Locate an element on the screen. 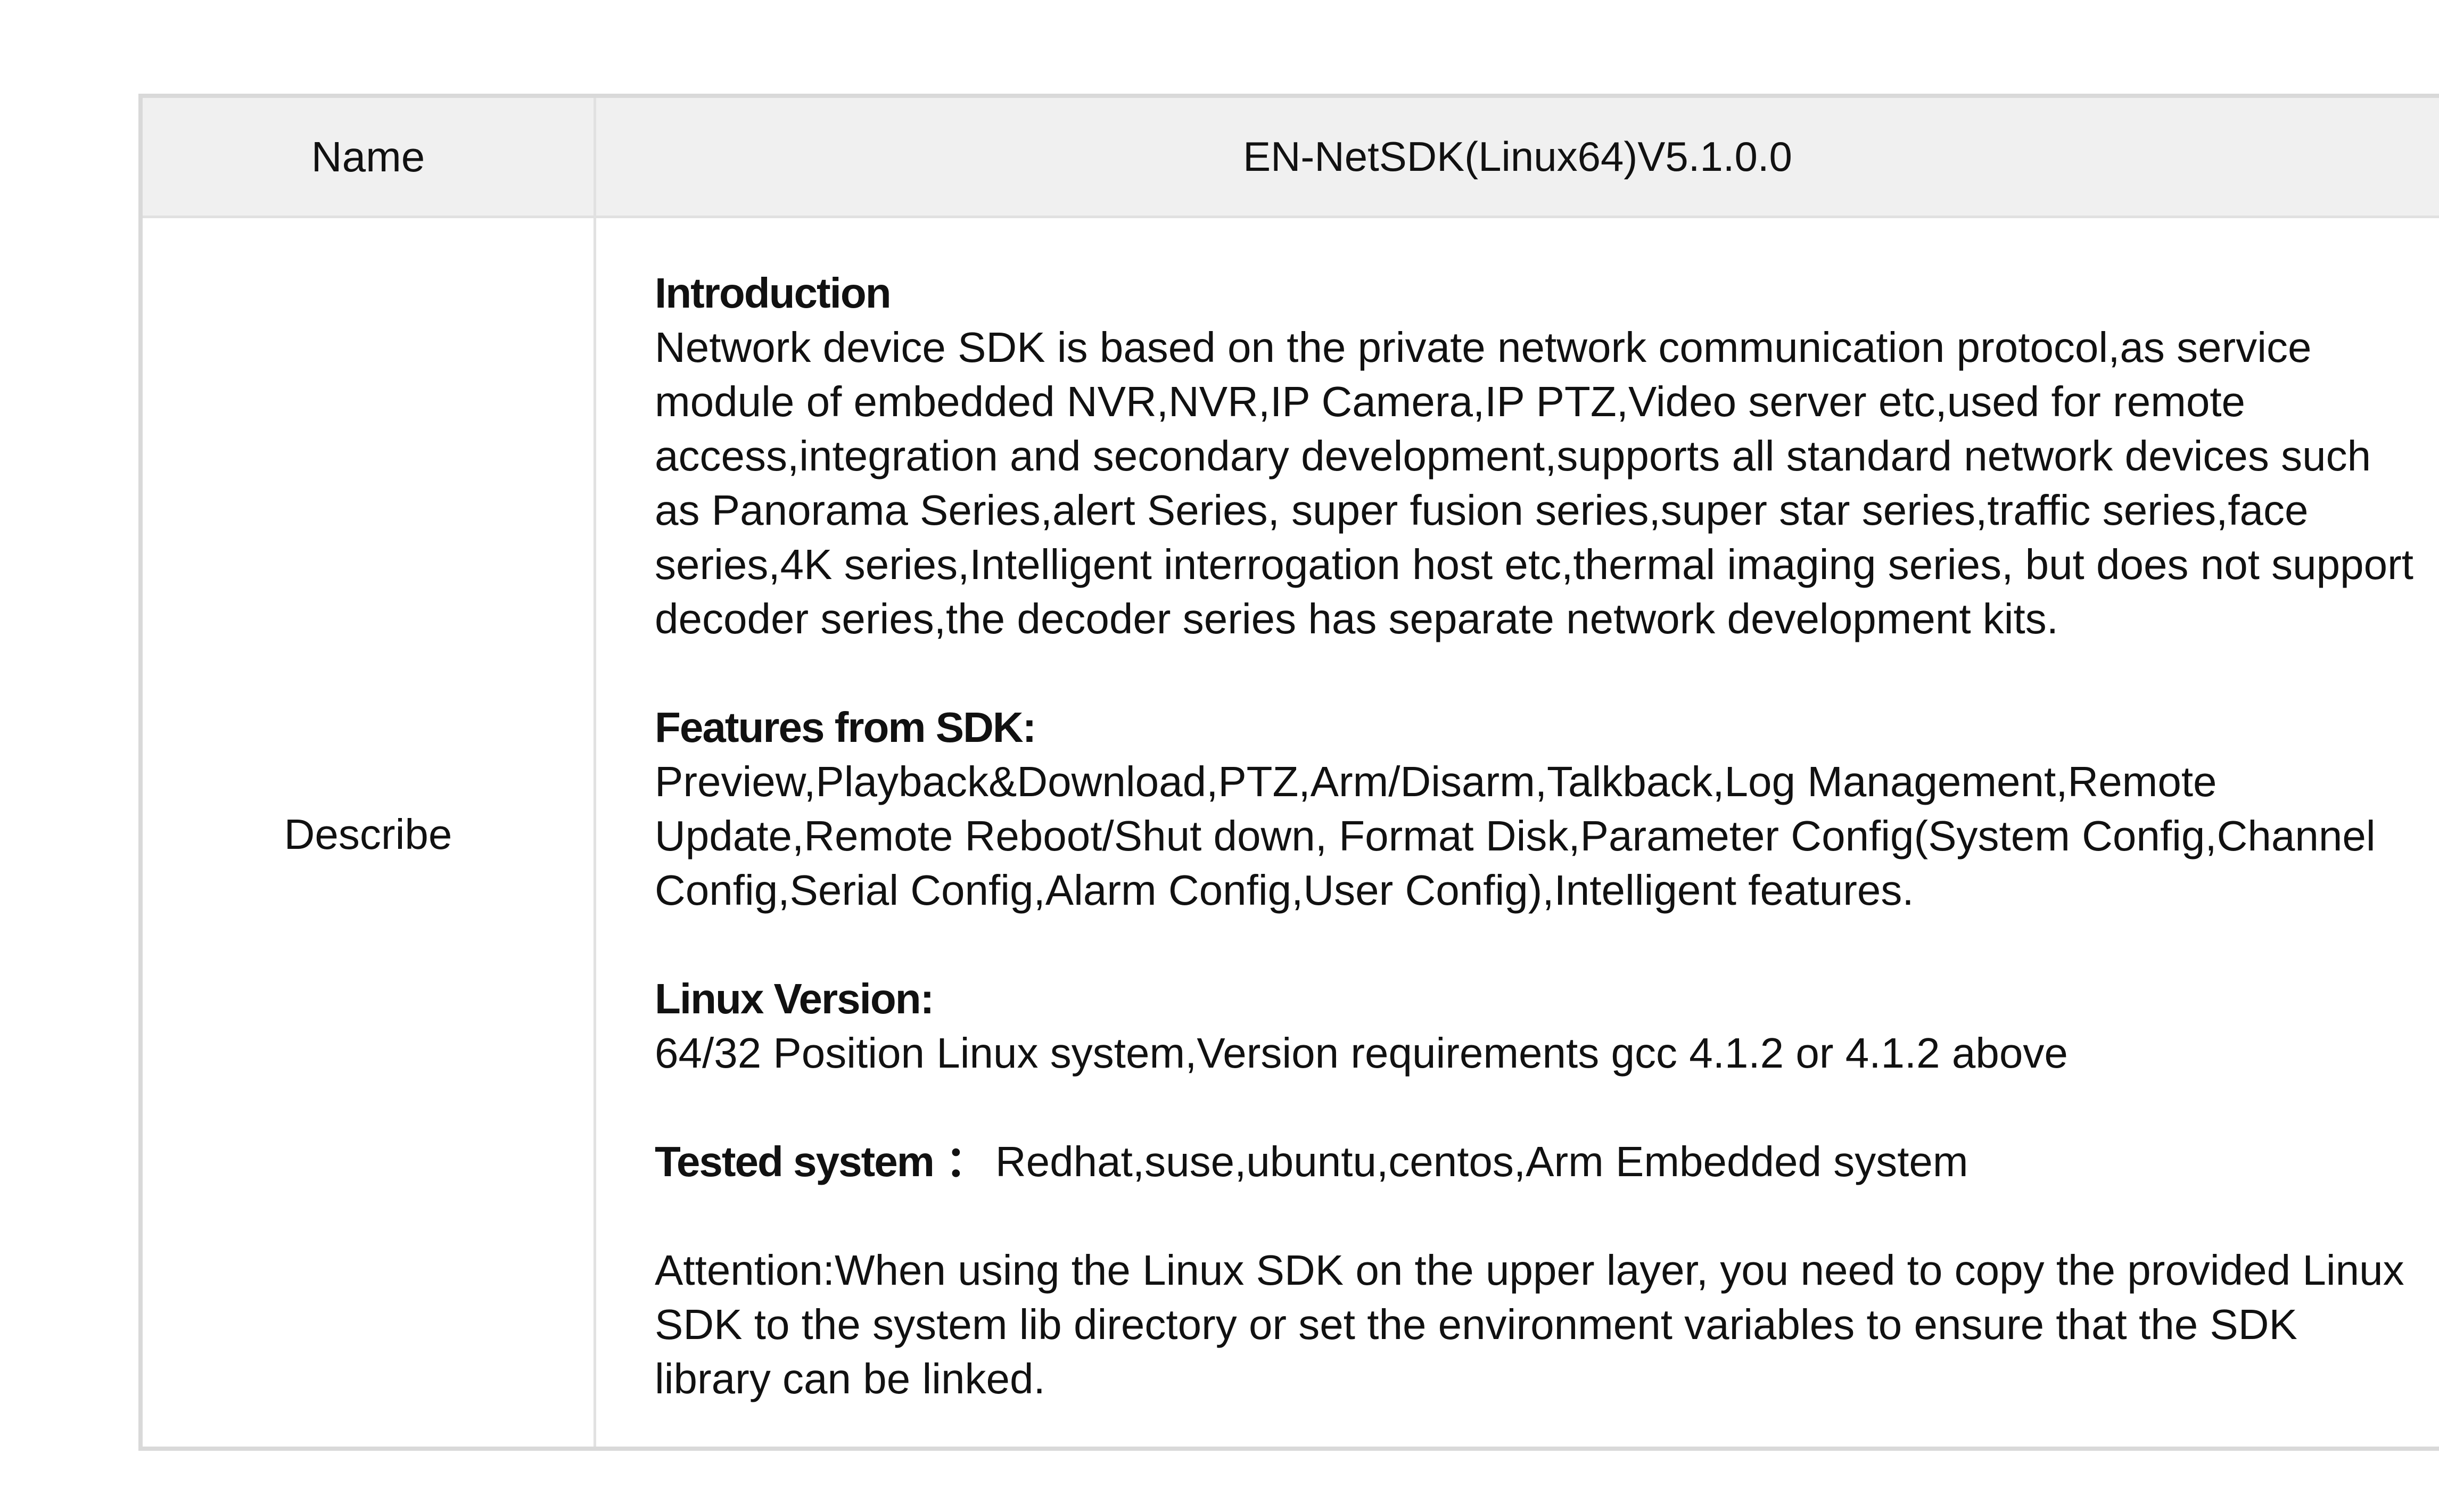 Image resolution: width=2439 pixels, height=1512 pixels. name-label: Name is located at coordinates (369, 157).